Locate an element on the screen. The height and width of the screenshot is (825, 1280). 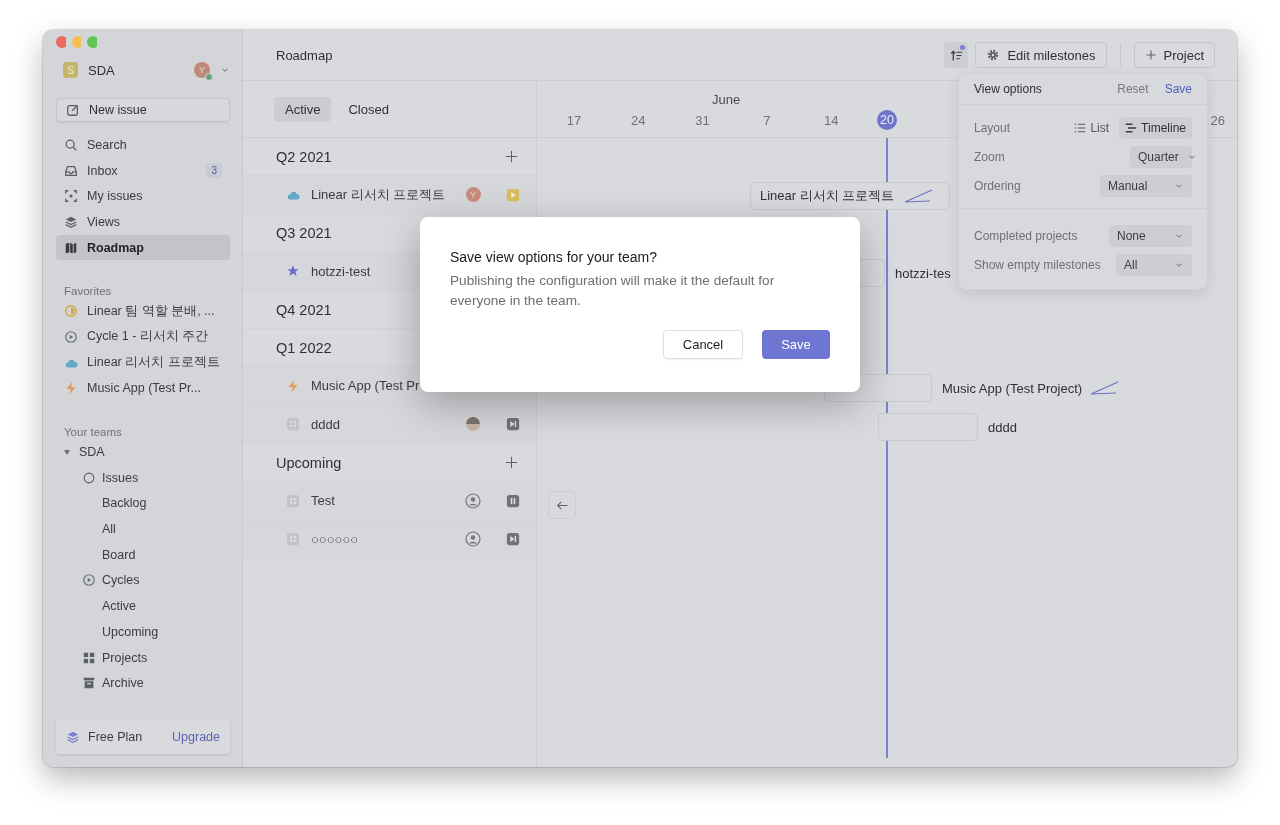
option-label: Show empty milestones is located at coordinates (1037, 264).